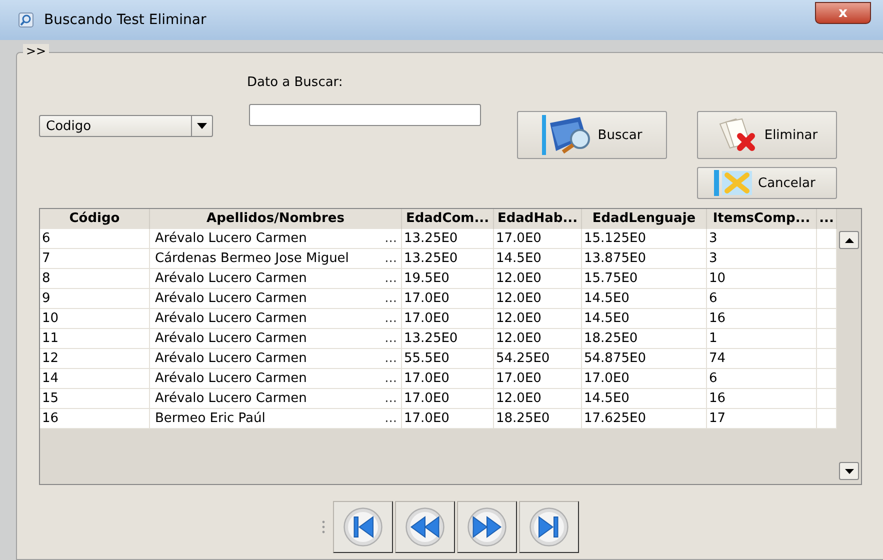  Describe the element at coordinates (448, 279) in the screenshot. I see `table-cell: 19.5E0` at that location.